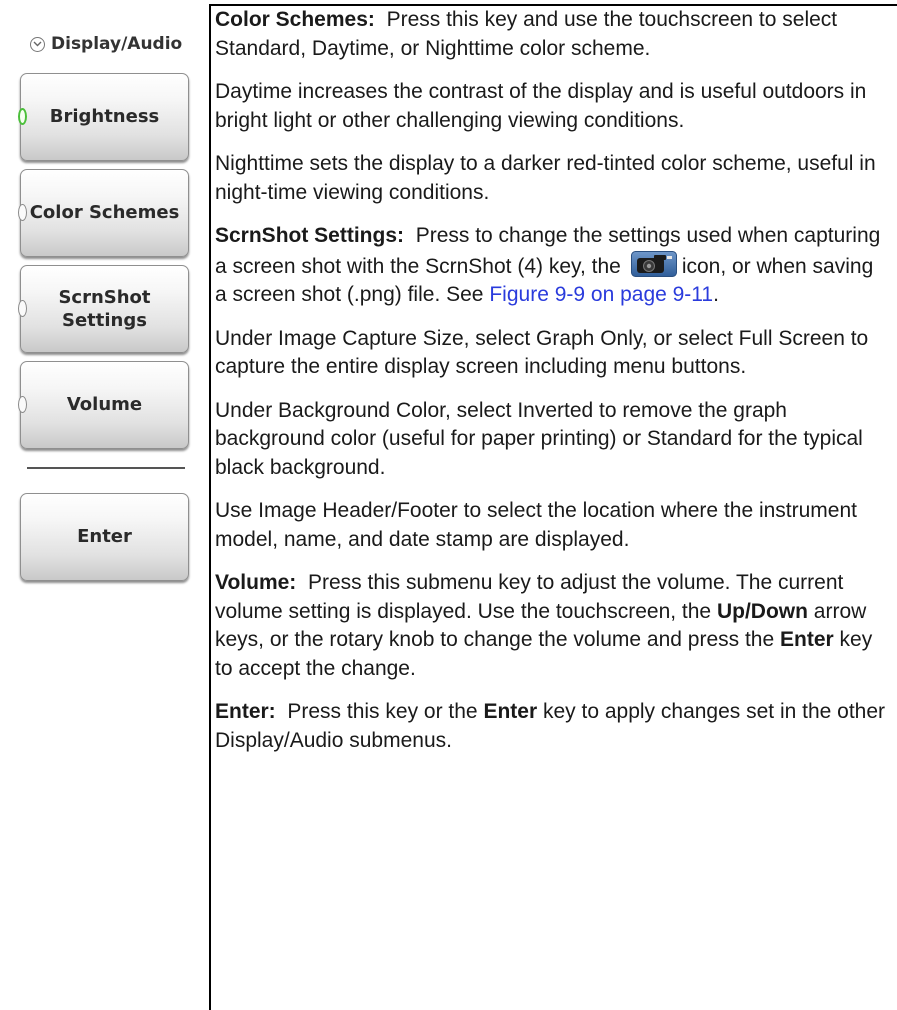 The width and height of the screenshot is (897, 1010). Describe the element at coordinates (716, 294) in the screenshot. I see `period: .` at that location.